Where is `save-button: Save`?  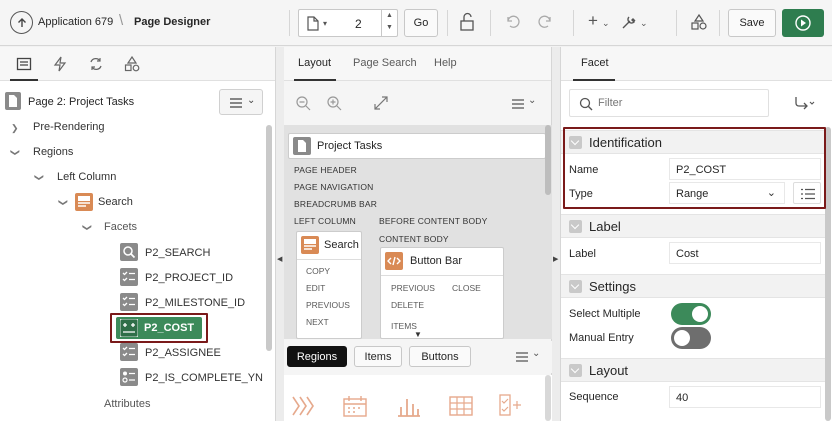 save-button: Save is located at coordinates (752, 23).